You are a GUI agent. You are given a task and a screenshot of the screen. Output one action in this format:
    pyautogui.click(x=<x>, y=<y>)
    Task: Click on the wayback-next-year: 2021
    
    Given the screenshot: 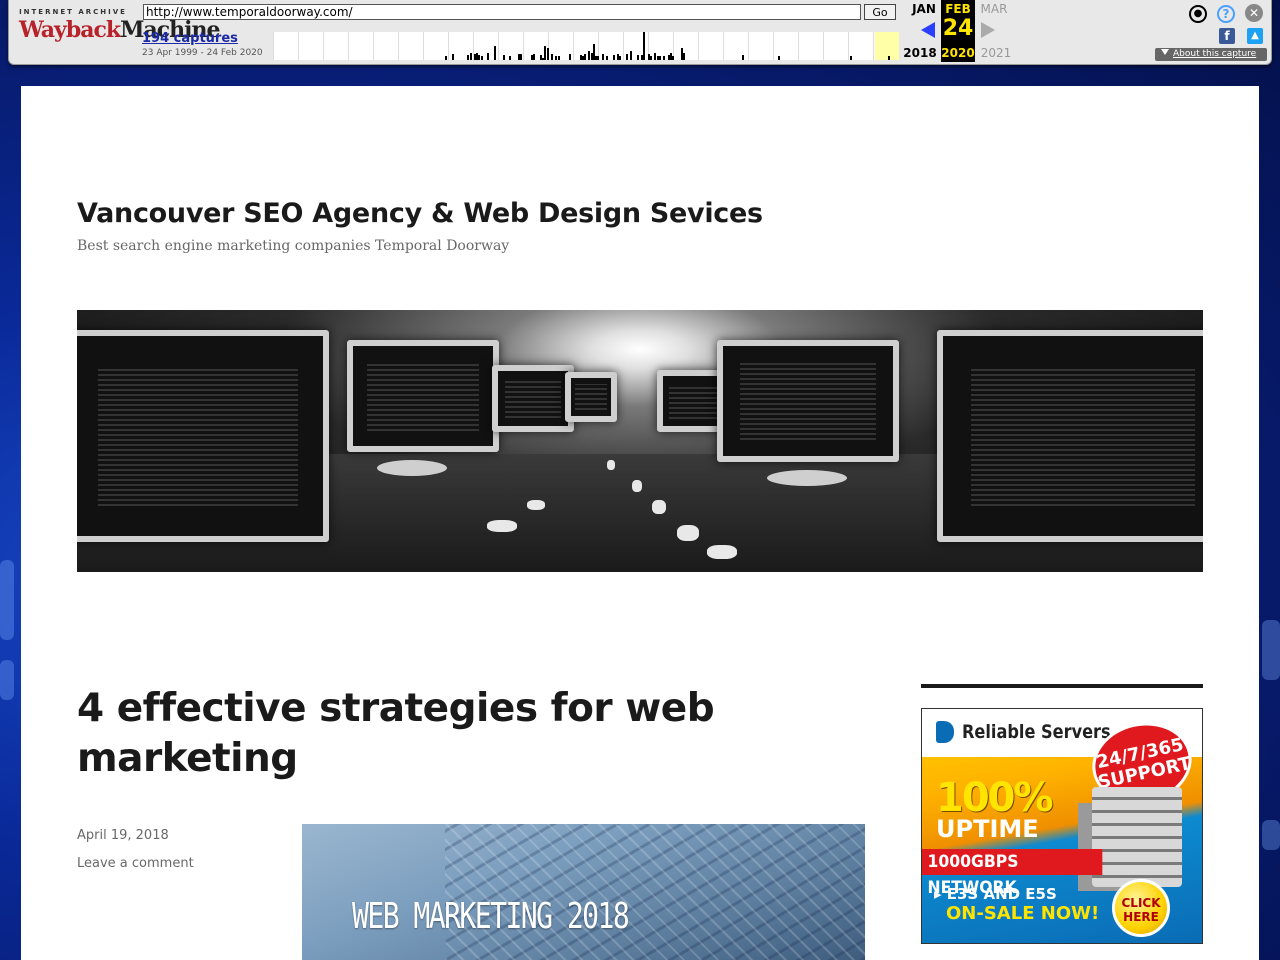 What is the action you would take?
    pyautogui.click(x=996, y=53)
    